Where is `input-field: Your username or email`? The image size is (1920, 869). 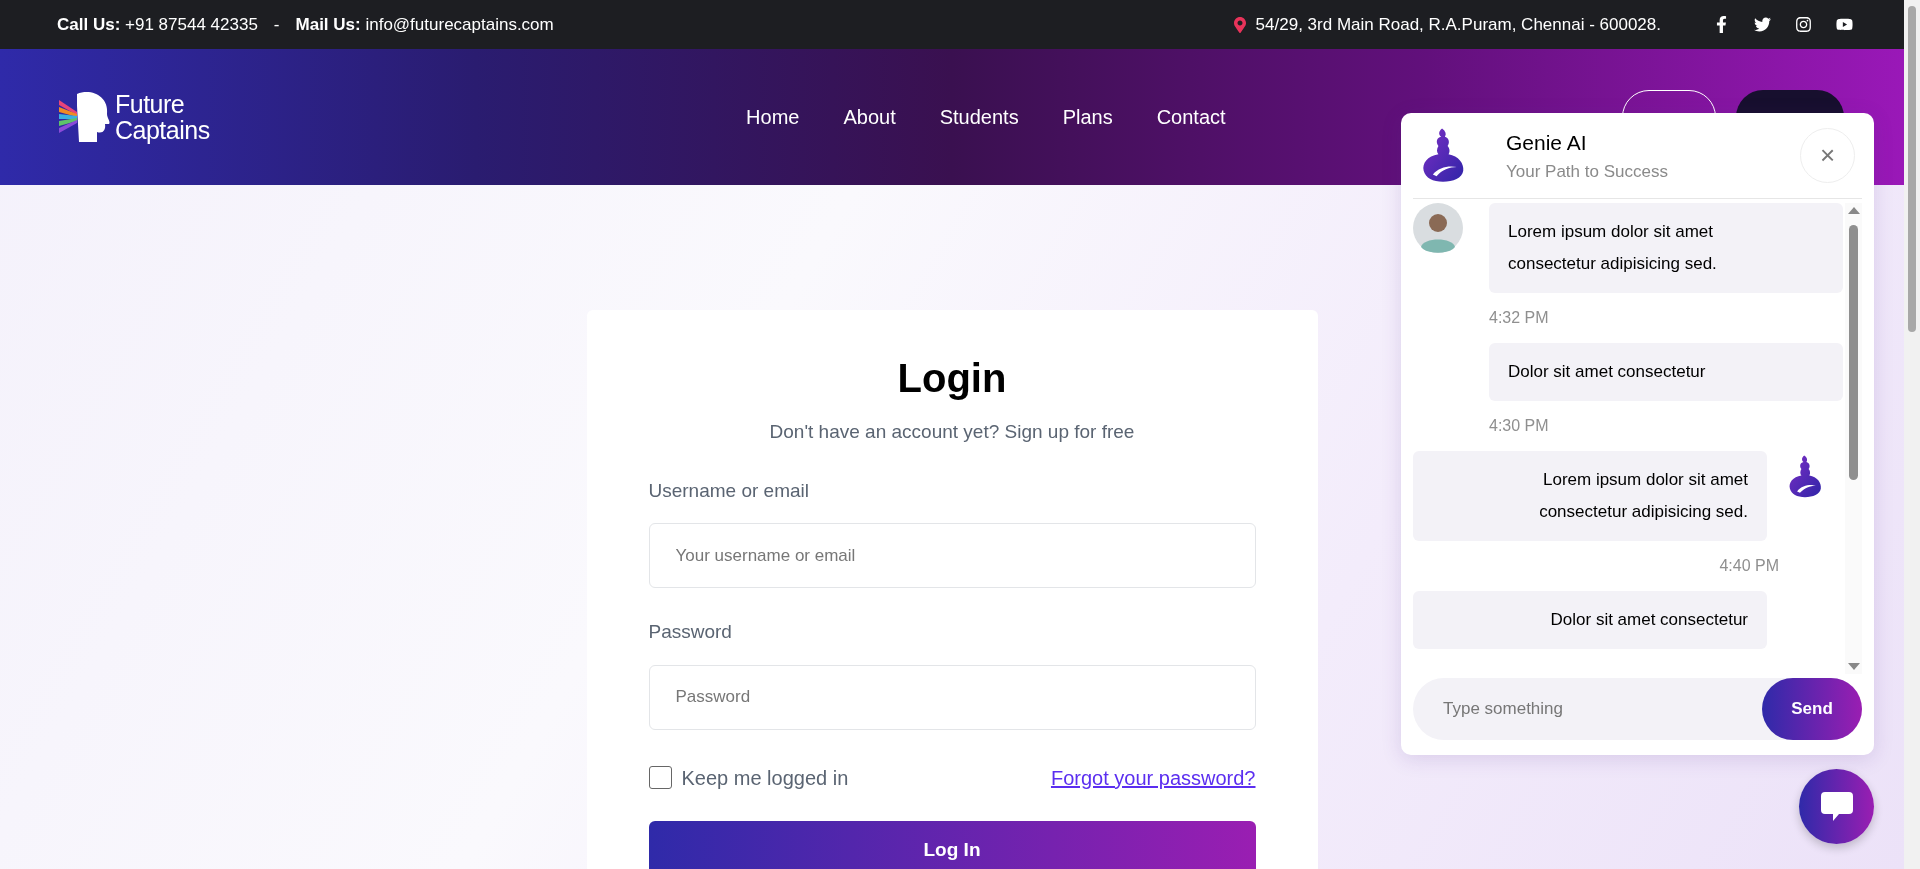
input-field: Your username or email is located at coordinates (952, 555).